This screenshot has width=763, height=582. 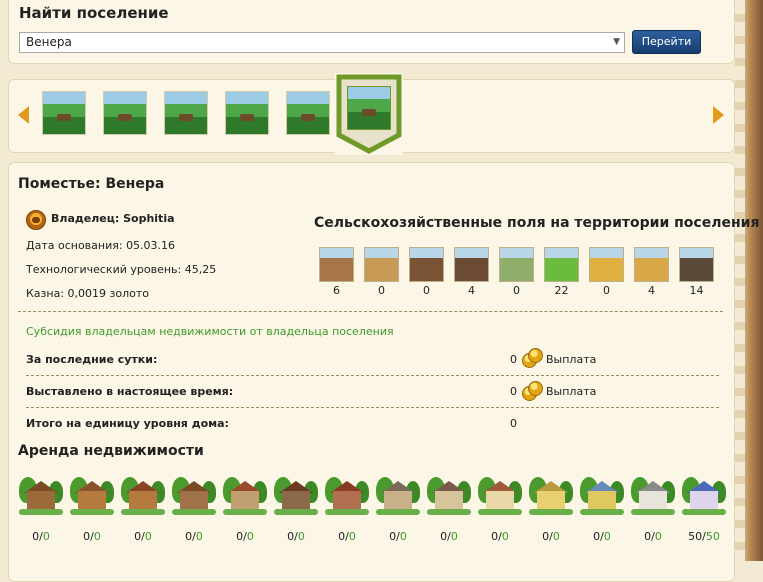 What do you see at coordinates (127, 423) in the screenshot?
I see `per-level-label: Итого на единицу уровня дома:` at bounding box center [127, 423].